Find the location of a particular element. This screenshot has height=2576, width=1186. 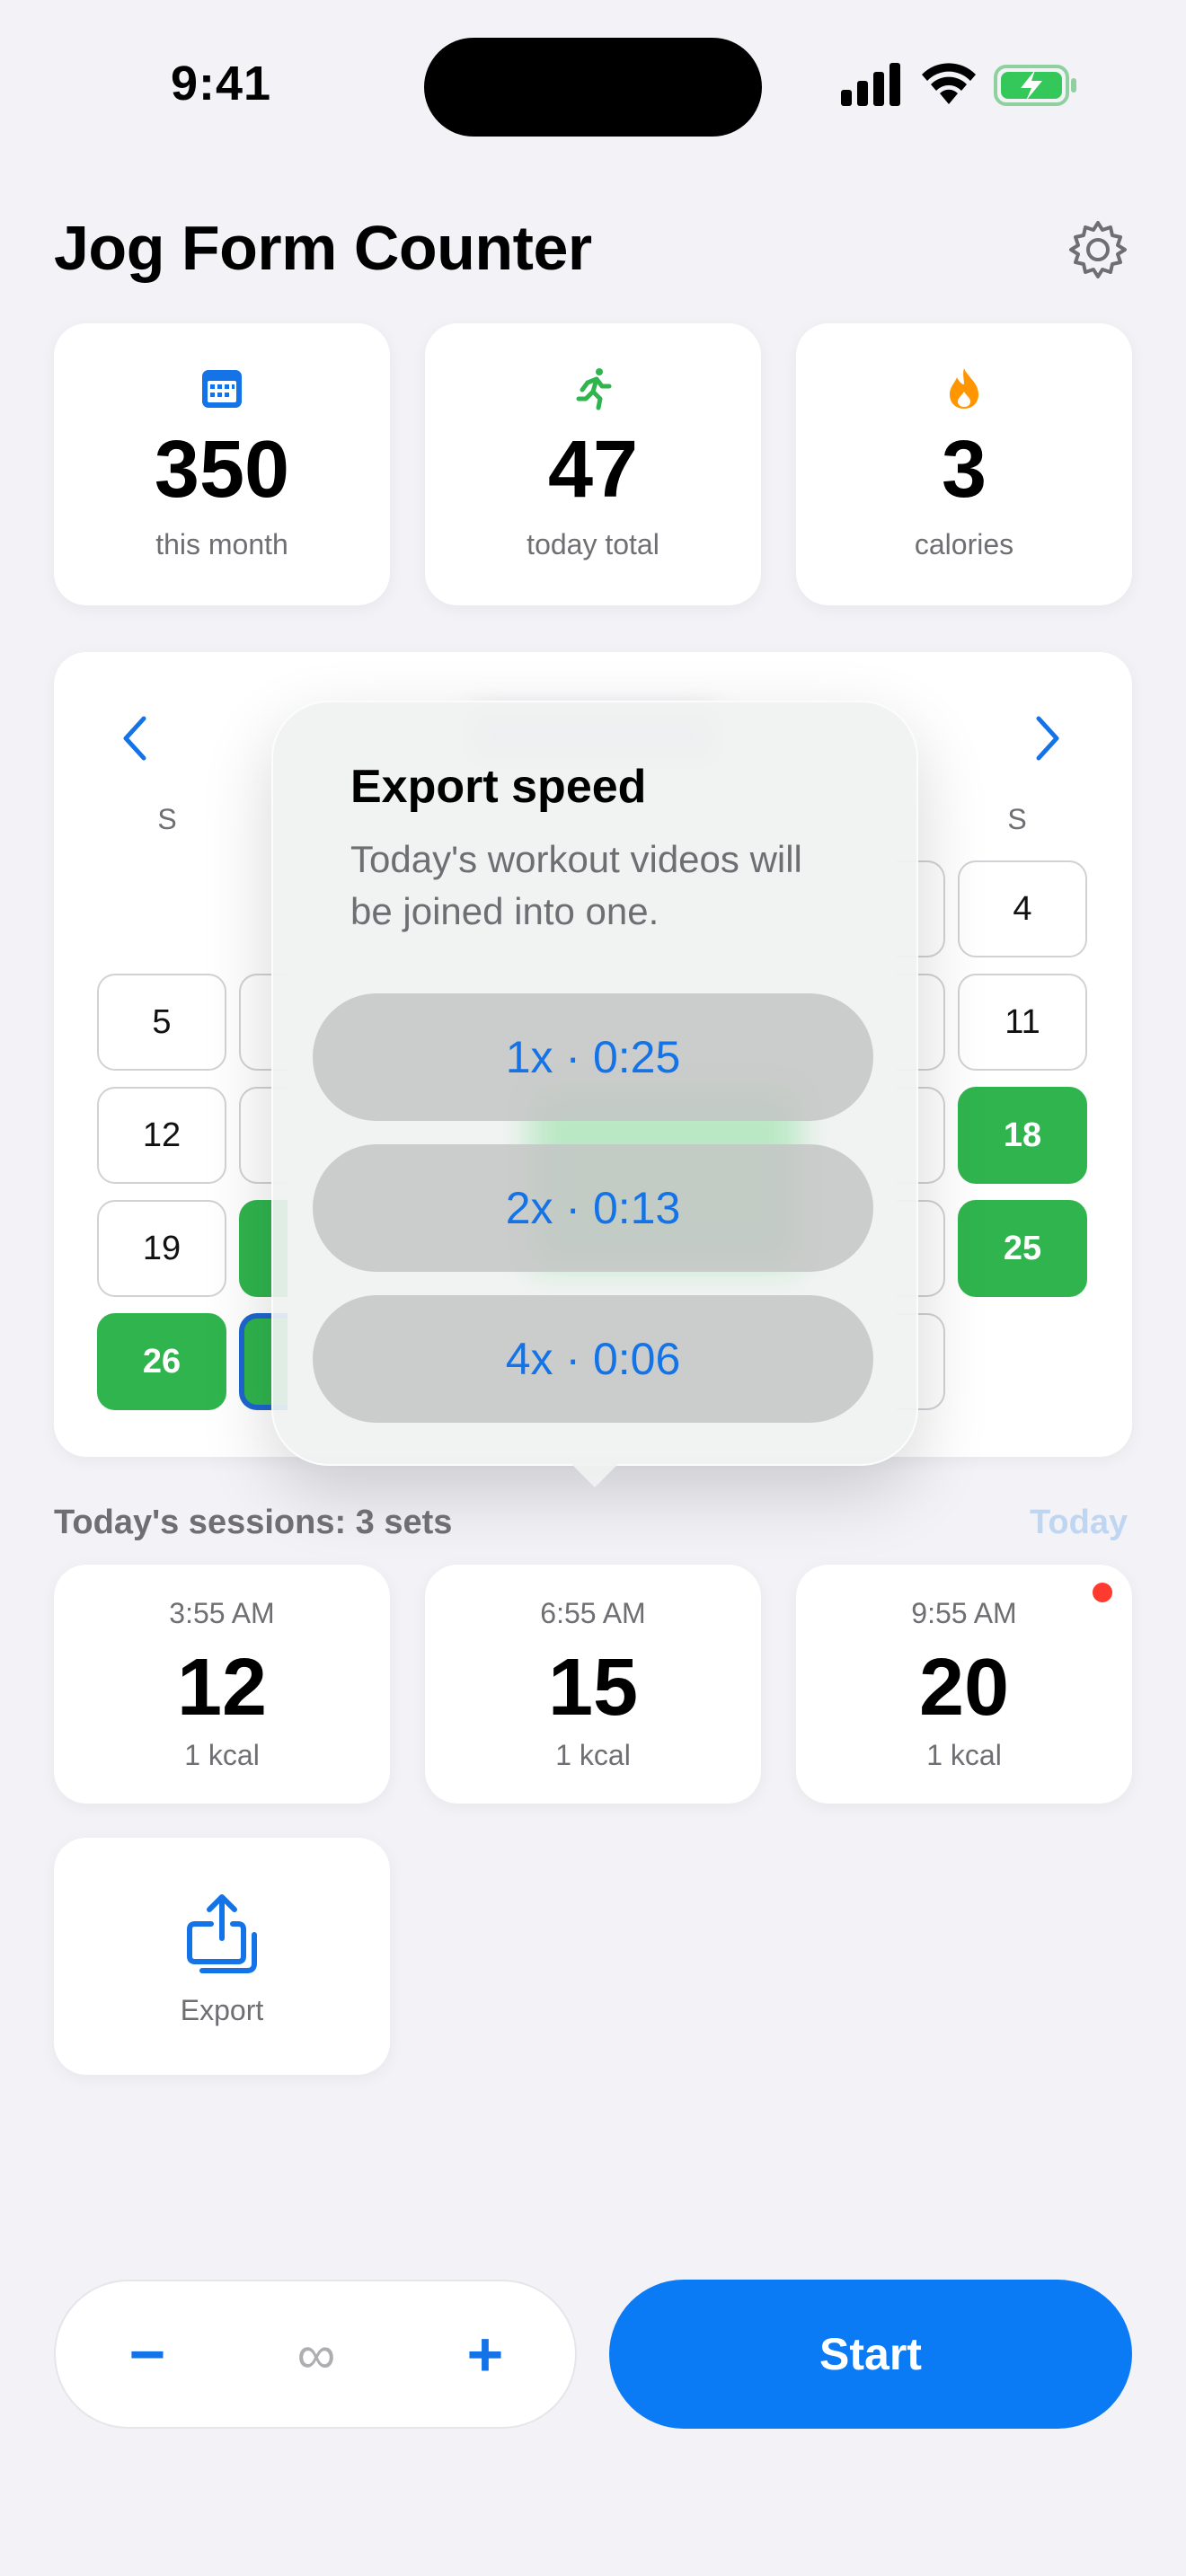

calendar-day: 4 is located at coordinates (1022, 908).